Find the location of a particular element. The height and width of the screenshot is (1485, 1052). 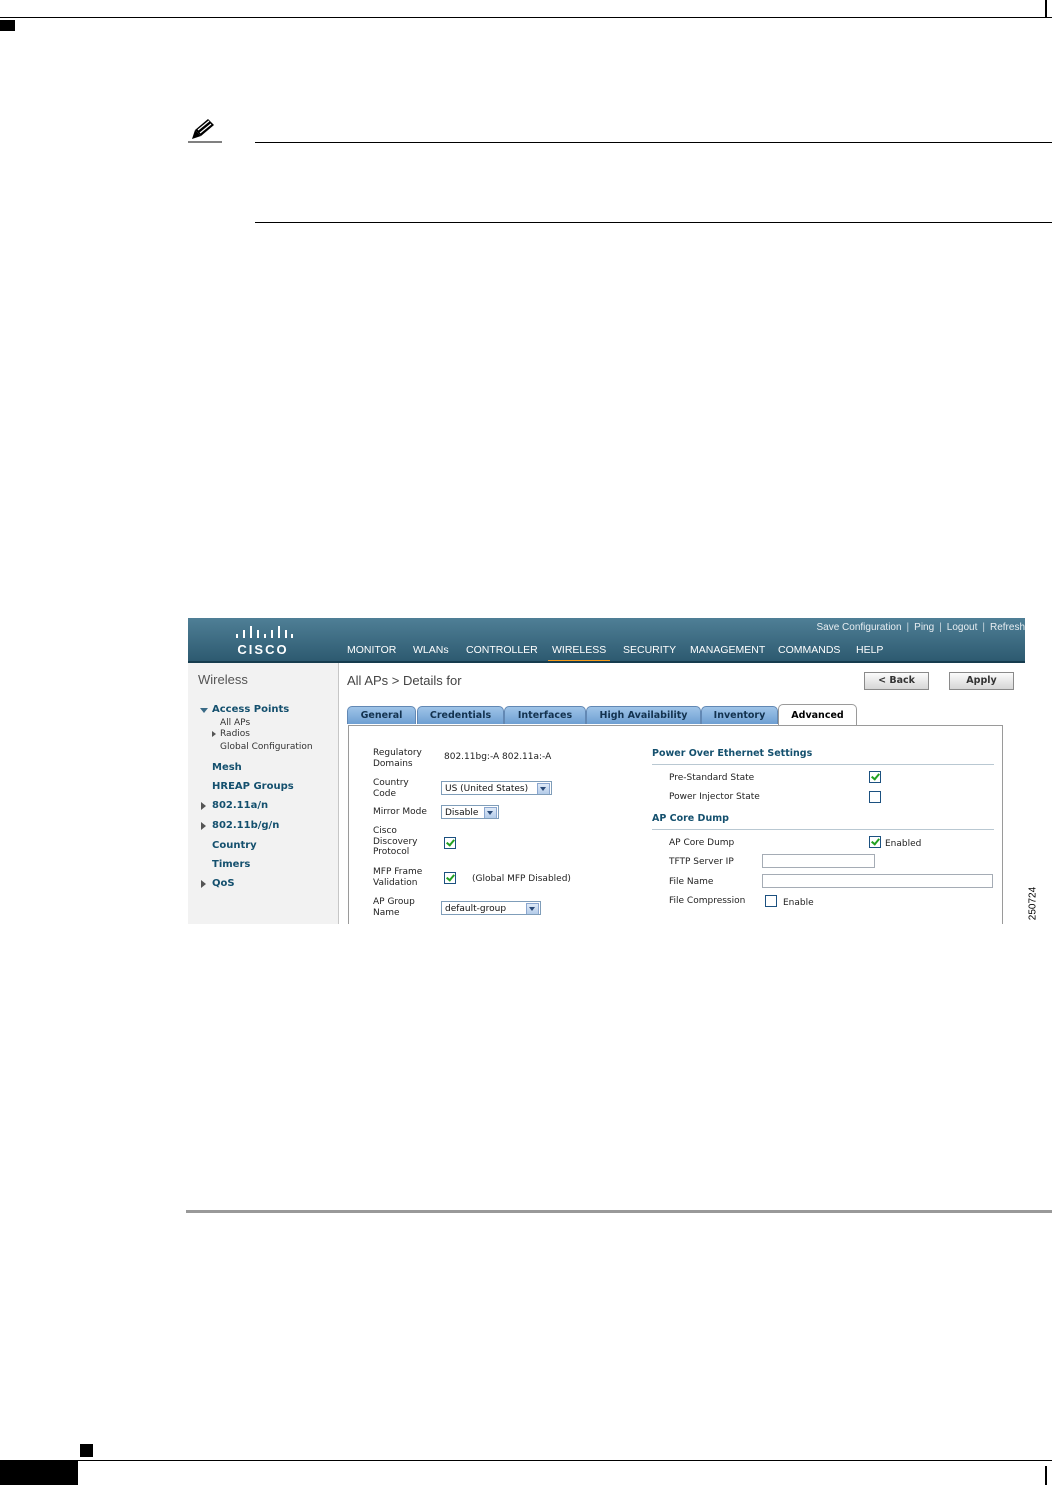

expanded-arrow-icon is located at coordinates (204, 710).